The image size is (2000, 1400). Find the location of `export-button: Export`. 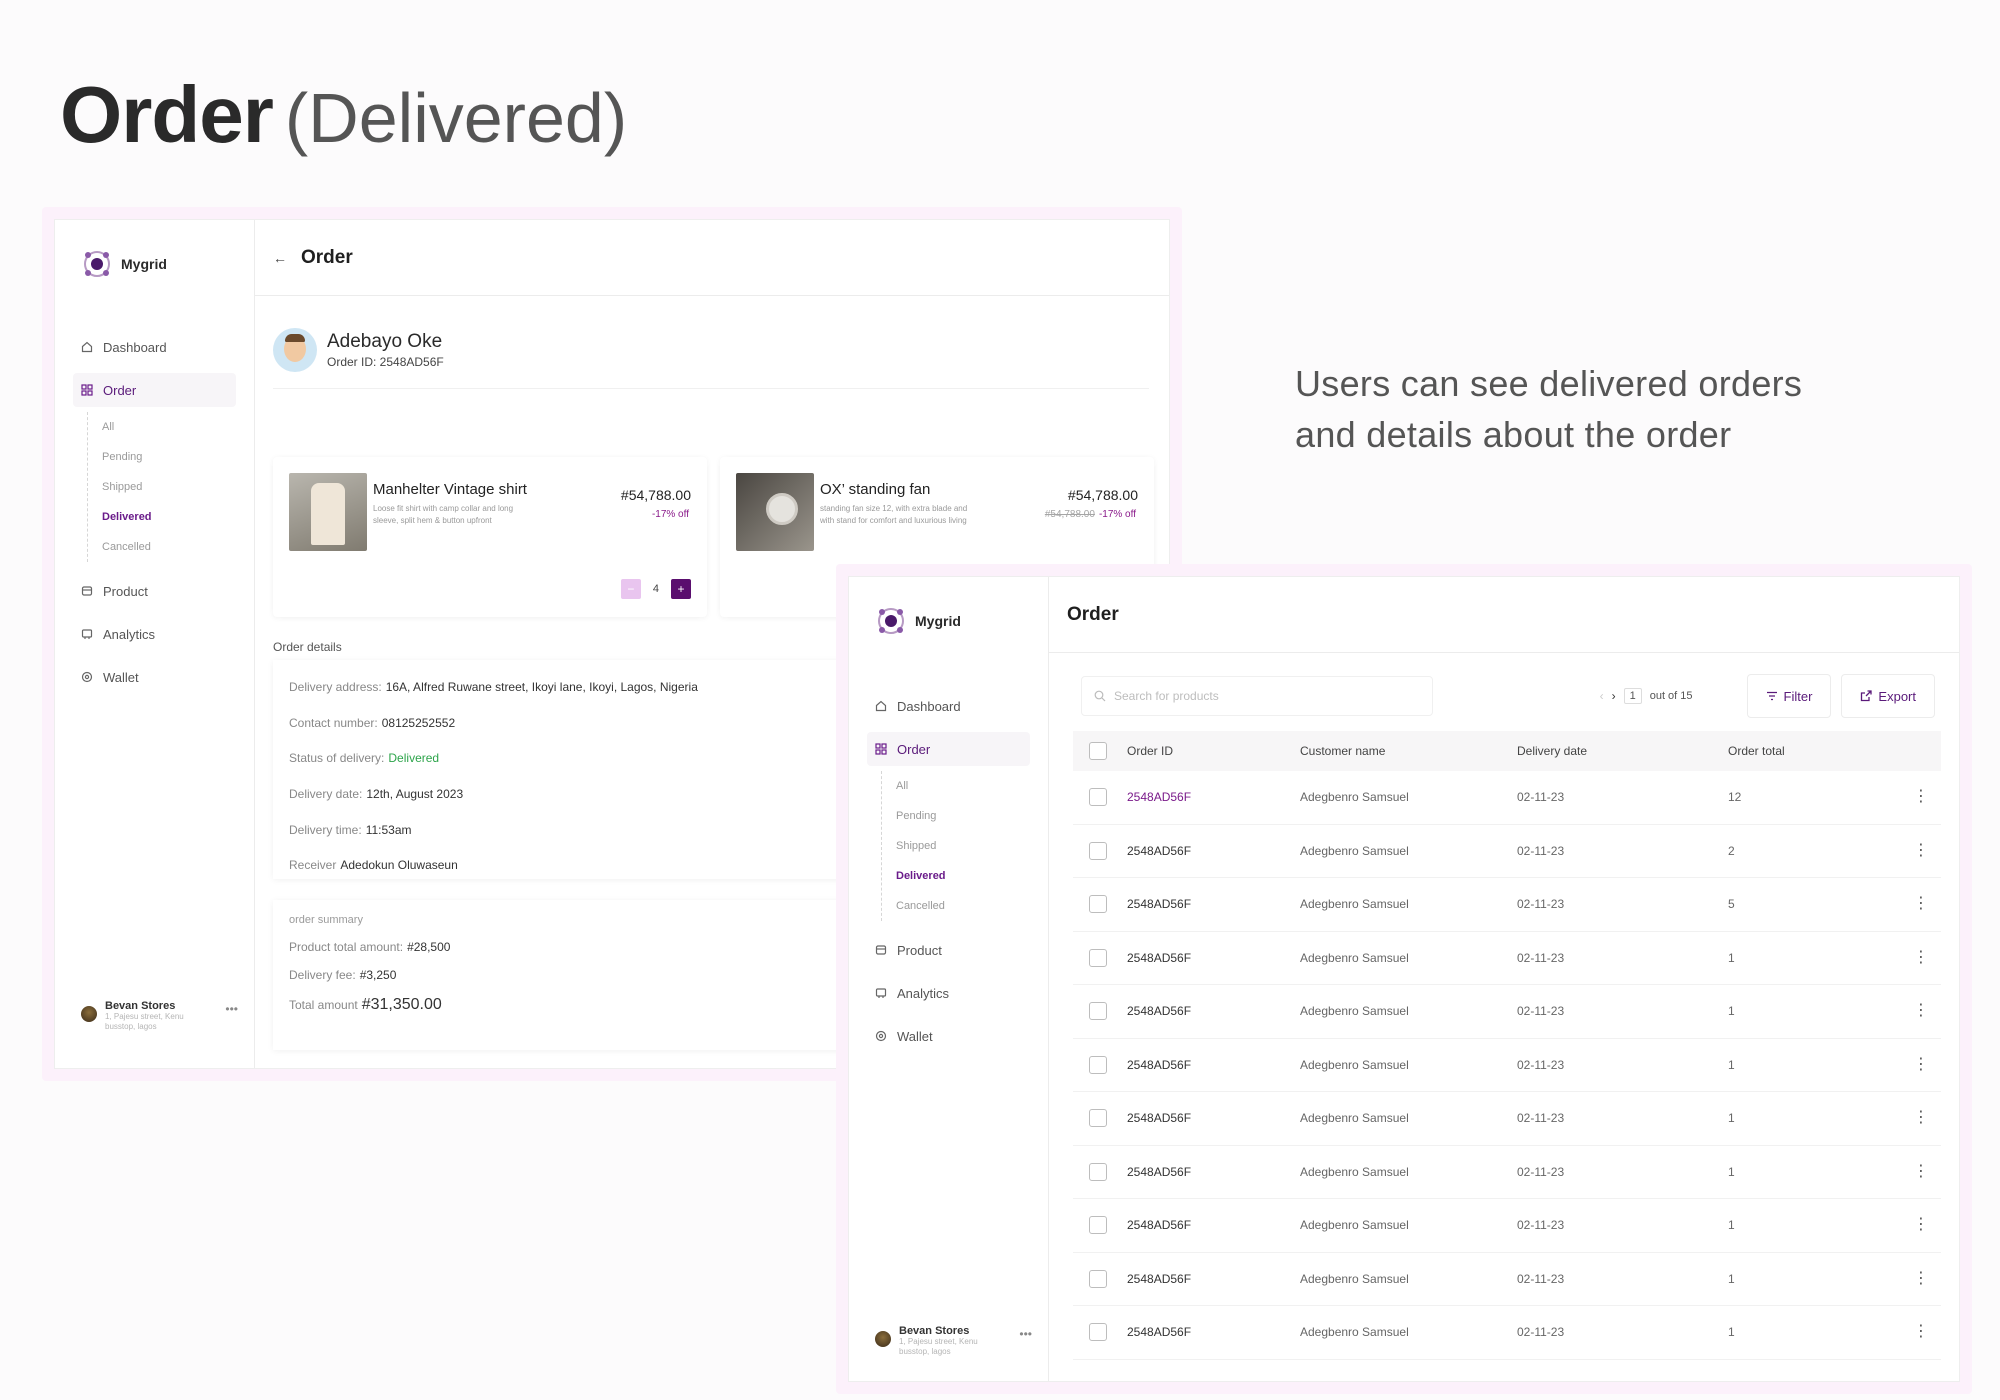

export-button: Export is located at coordinates (1888, 696).